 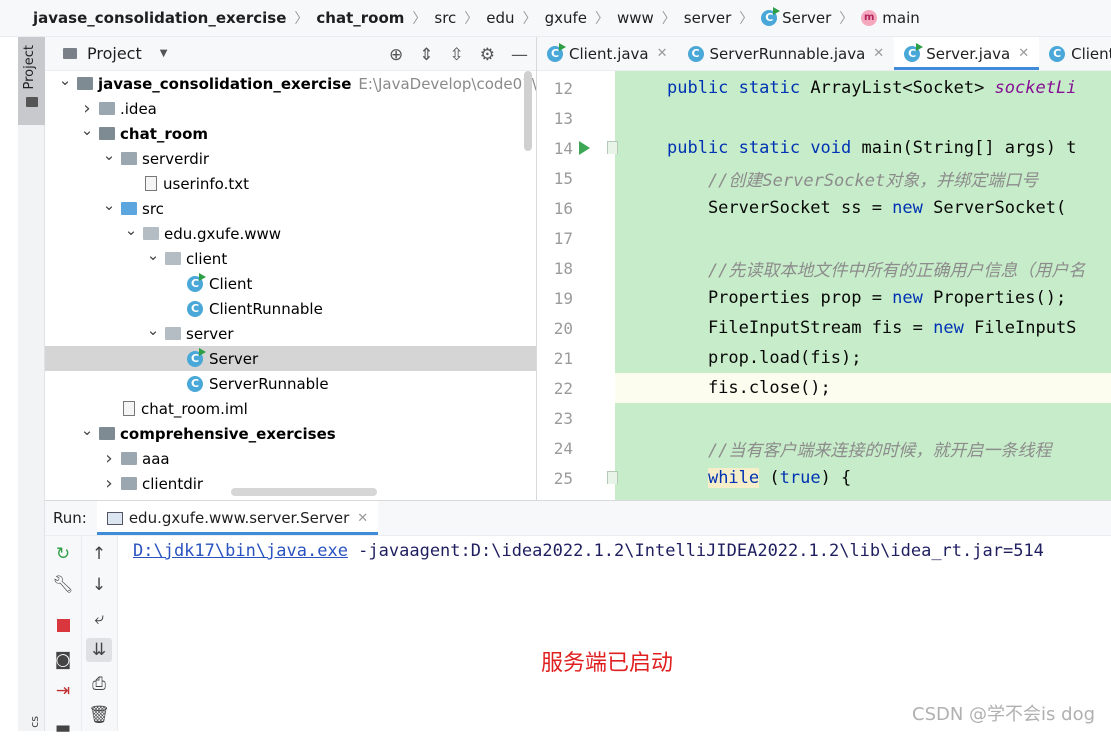 What do you see at coordinates (563, 178) in the screenshot?
I see `line-number: 15` at bounding box center [563, 178].